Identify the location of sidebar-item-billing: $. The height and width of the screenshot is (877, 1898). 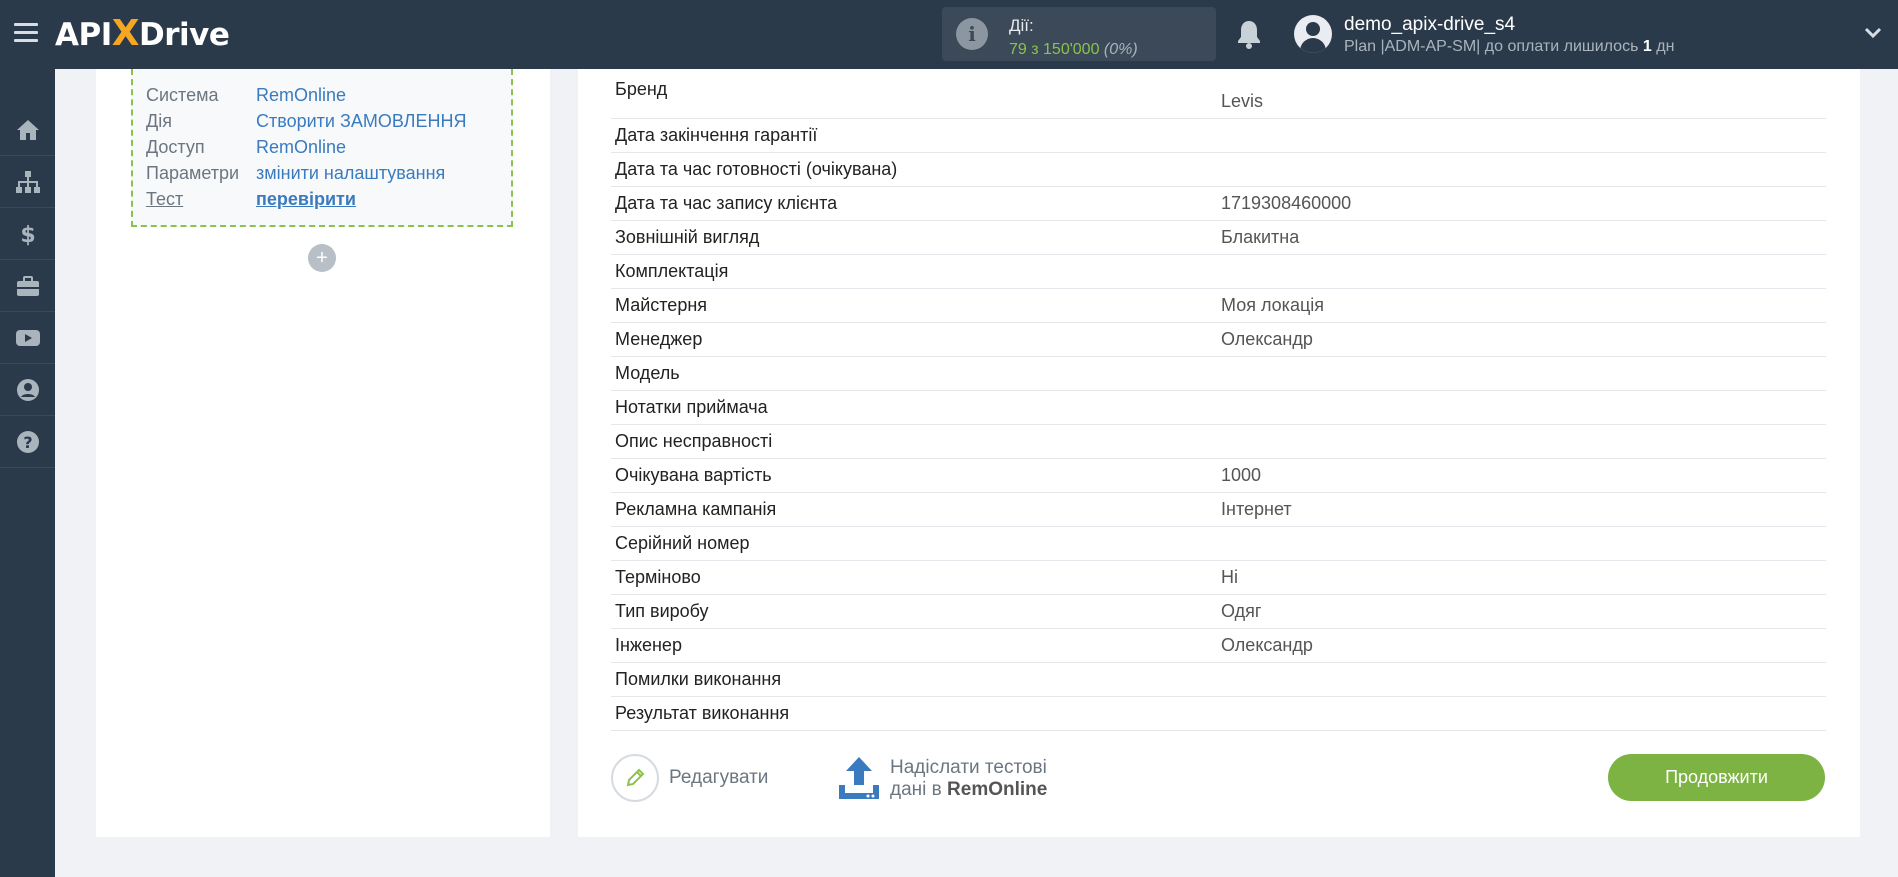
(27, 234).